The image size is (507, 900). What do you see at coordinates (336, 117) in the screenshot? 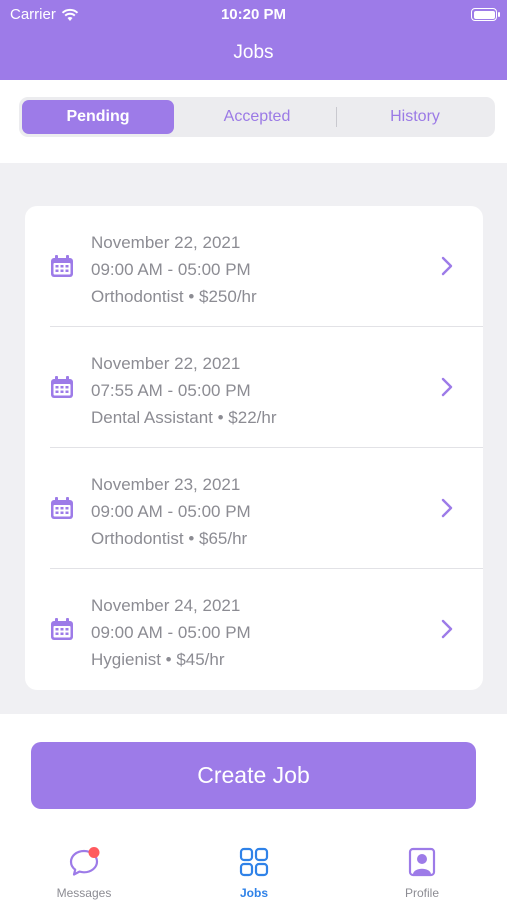
I see `segment-divider` at bounding box center [336, 117].